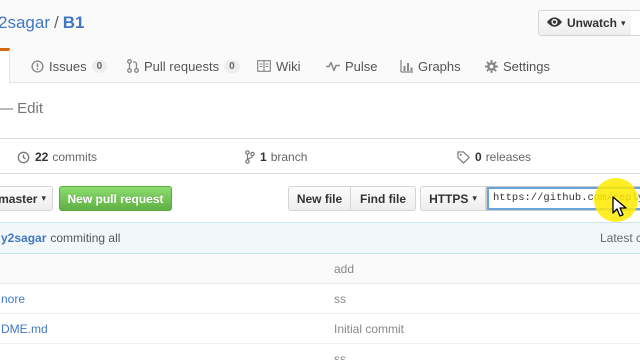 Image resolution: width=640 pixels, height=360 pixels. What do you see at coordinates (508, 157) in the screenshot?
I see `releases-label: releases` at bounding box center [508, 157].